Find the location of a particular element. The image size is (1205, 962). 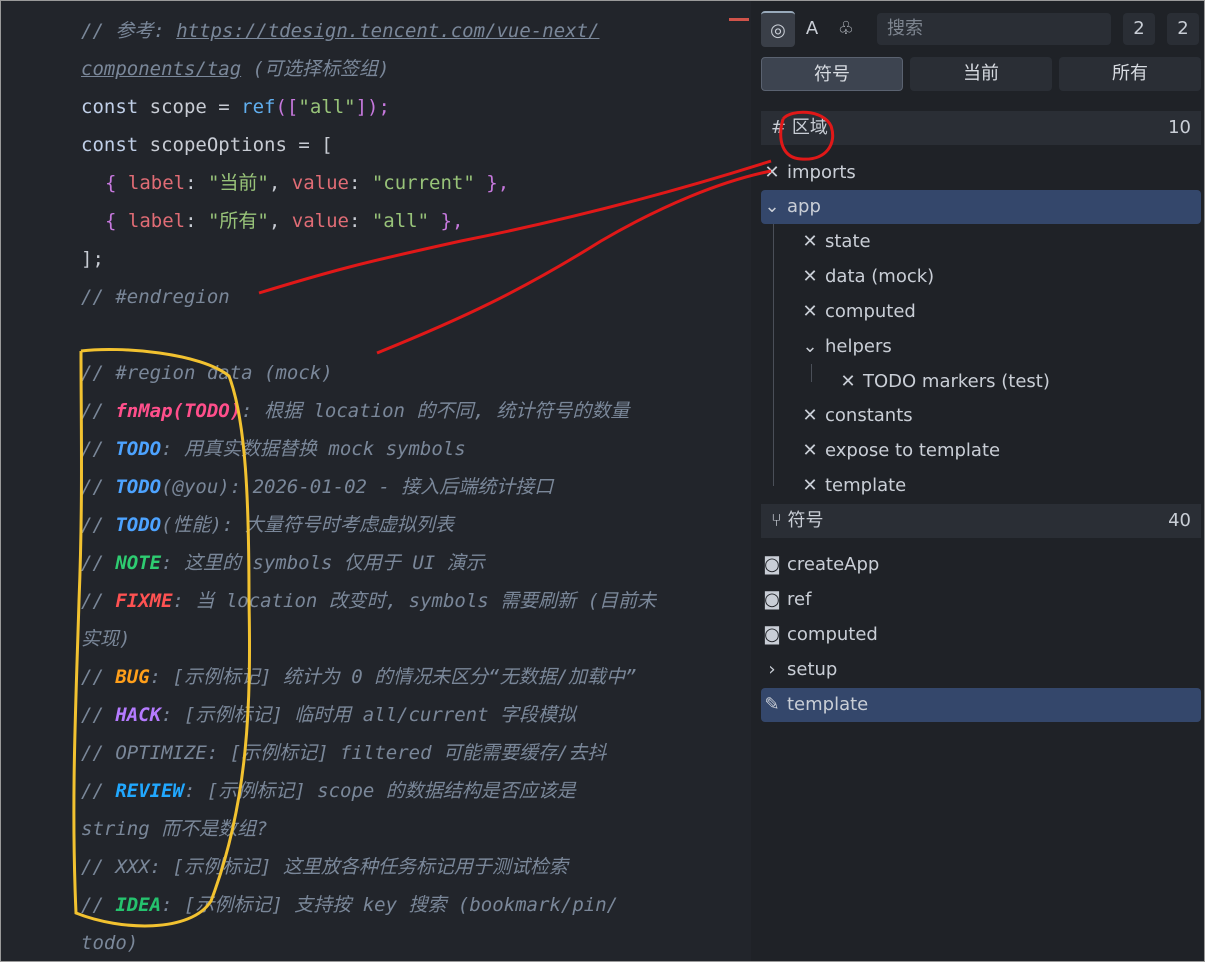

code-line: todo) is located at coordinates (110, 943).